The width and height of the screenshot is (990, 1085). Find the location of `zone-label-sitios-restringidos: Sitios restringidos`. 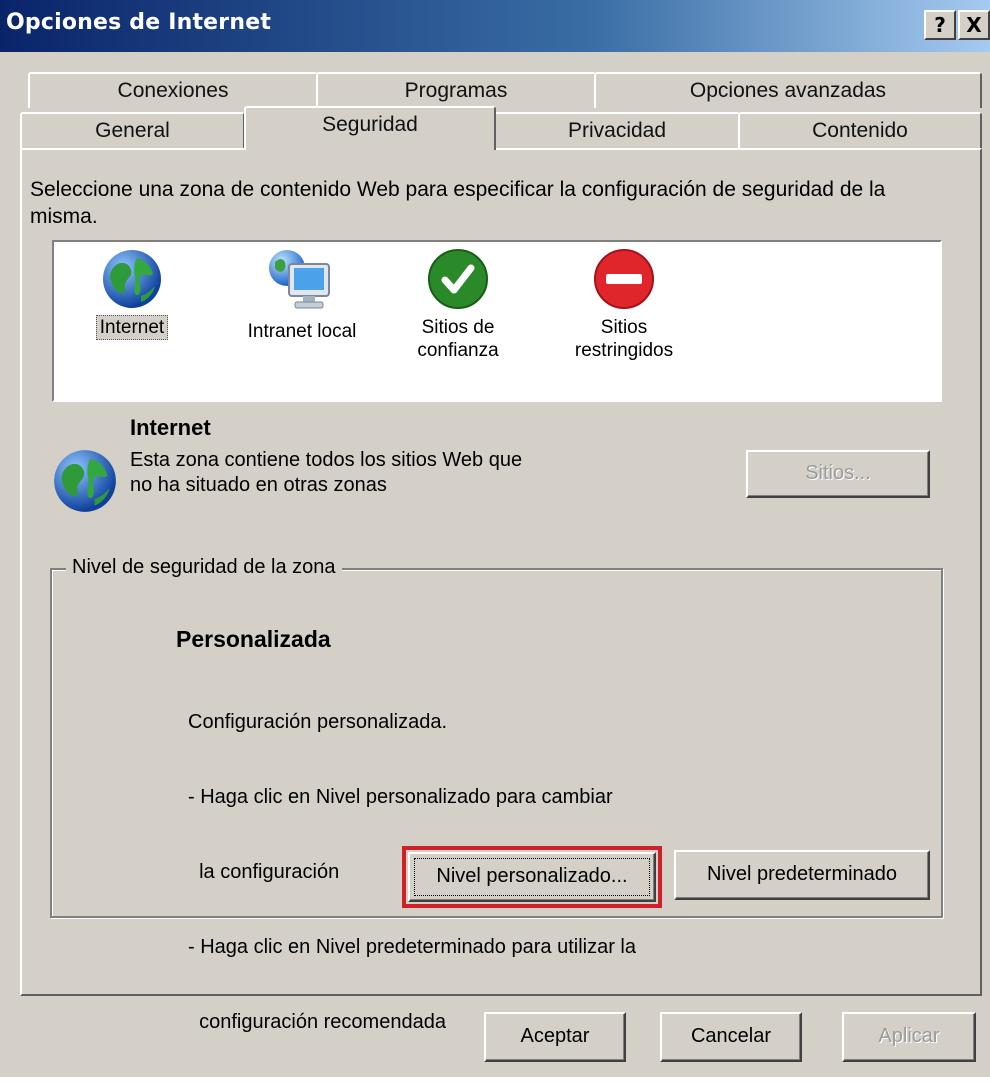

zone-label-sitios-restringidos: Sitios restringidos is located at coordinates (624, 339).